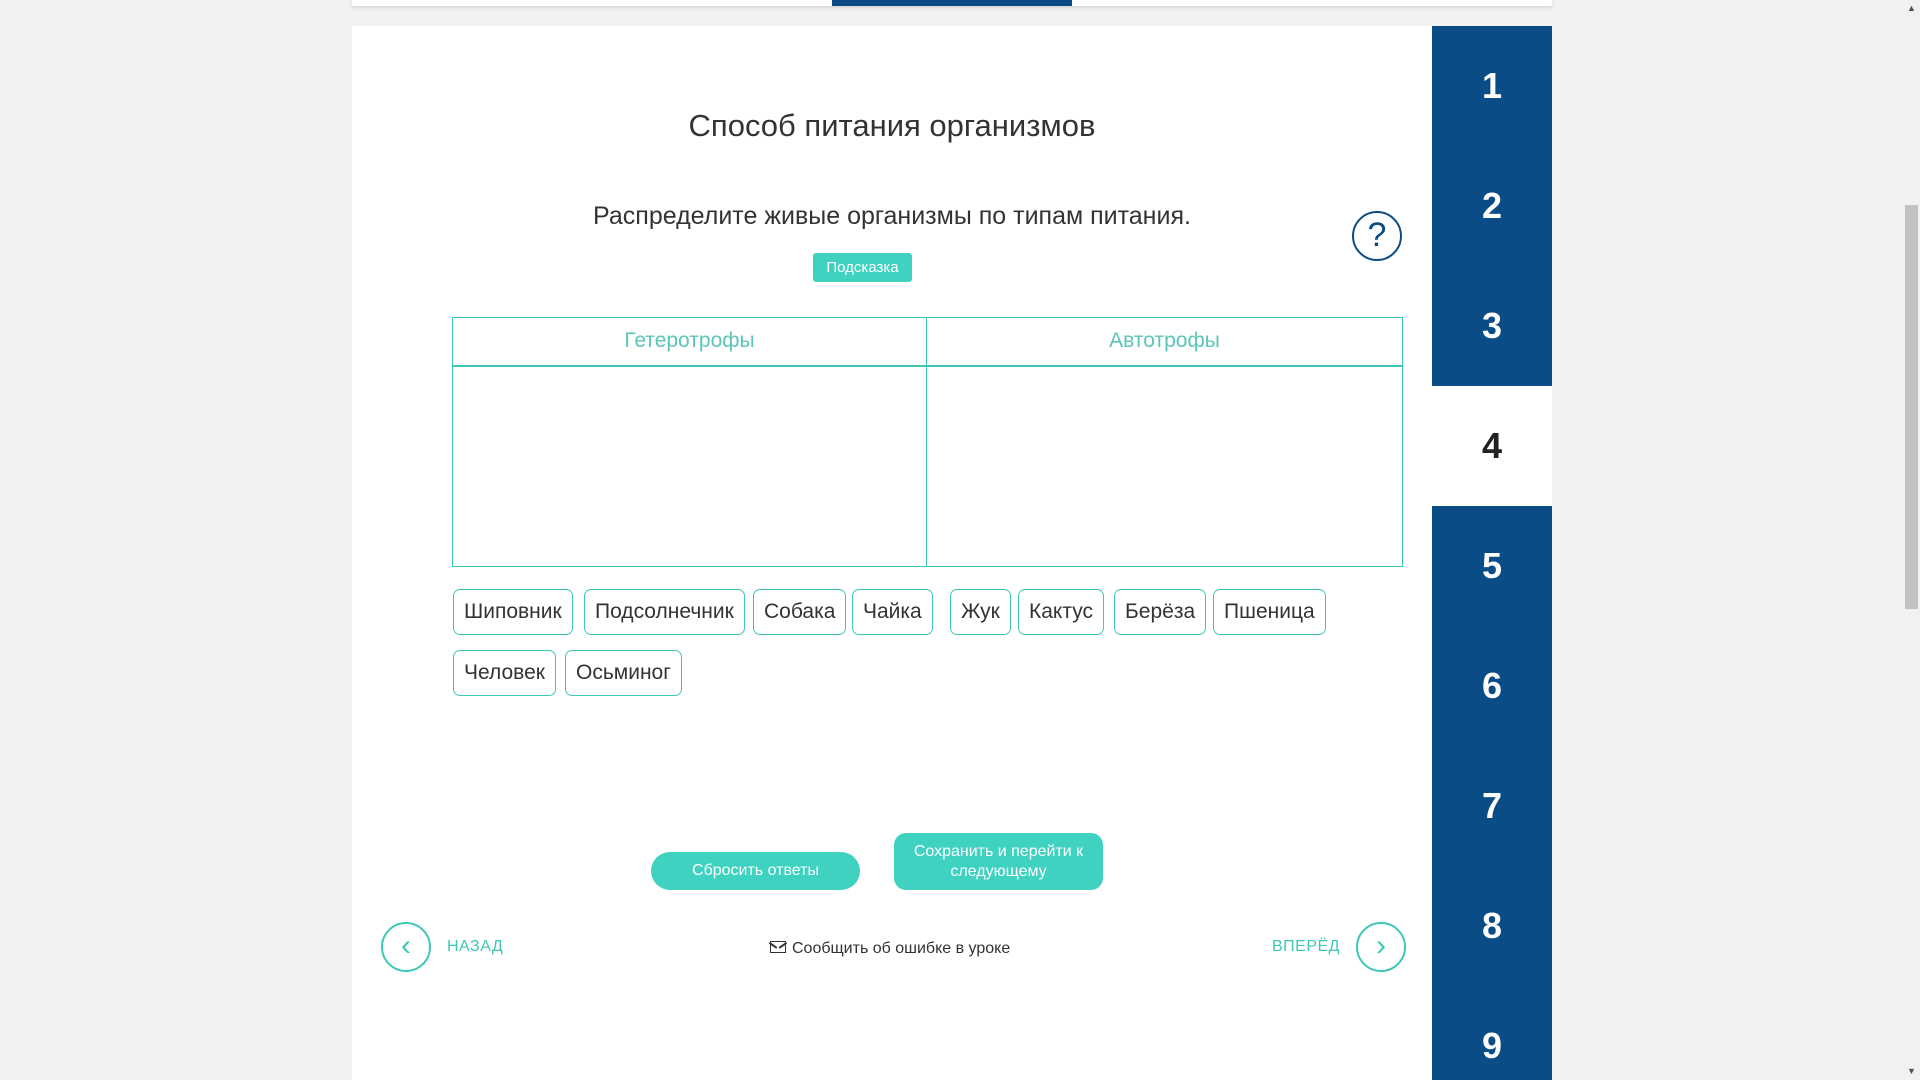  What do you see at coordinates (778, 946) in the screenshot?
I see `mail-icon` at bounding box center [778, 946].